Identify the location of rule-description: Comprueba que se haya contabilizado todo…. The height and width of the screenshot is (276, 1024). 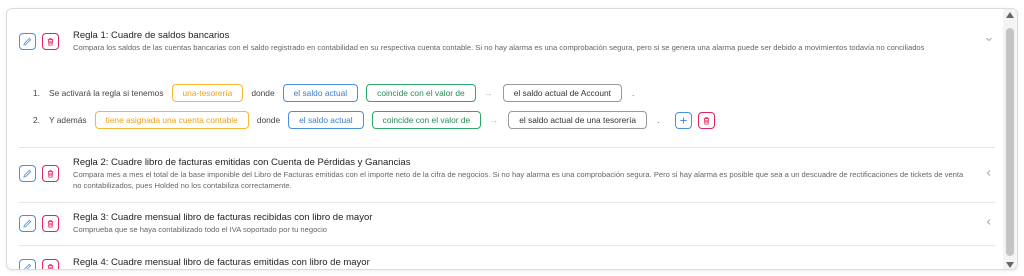
(200, 229).